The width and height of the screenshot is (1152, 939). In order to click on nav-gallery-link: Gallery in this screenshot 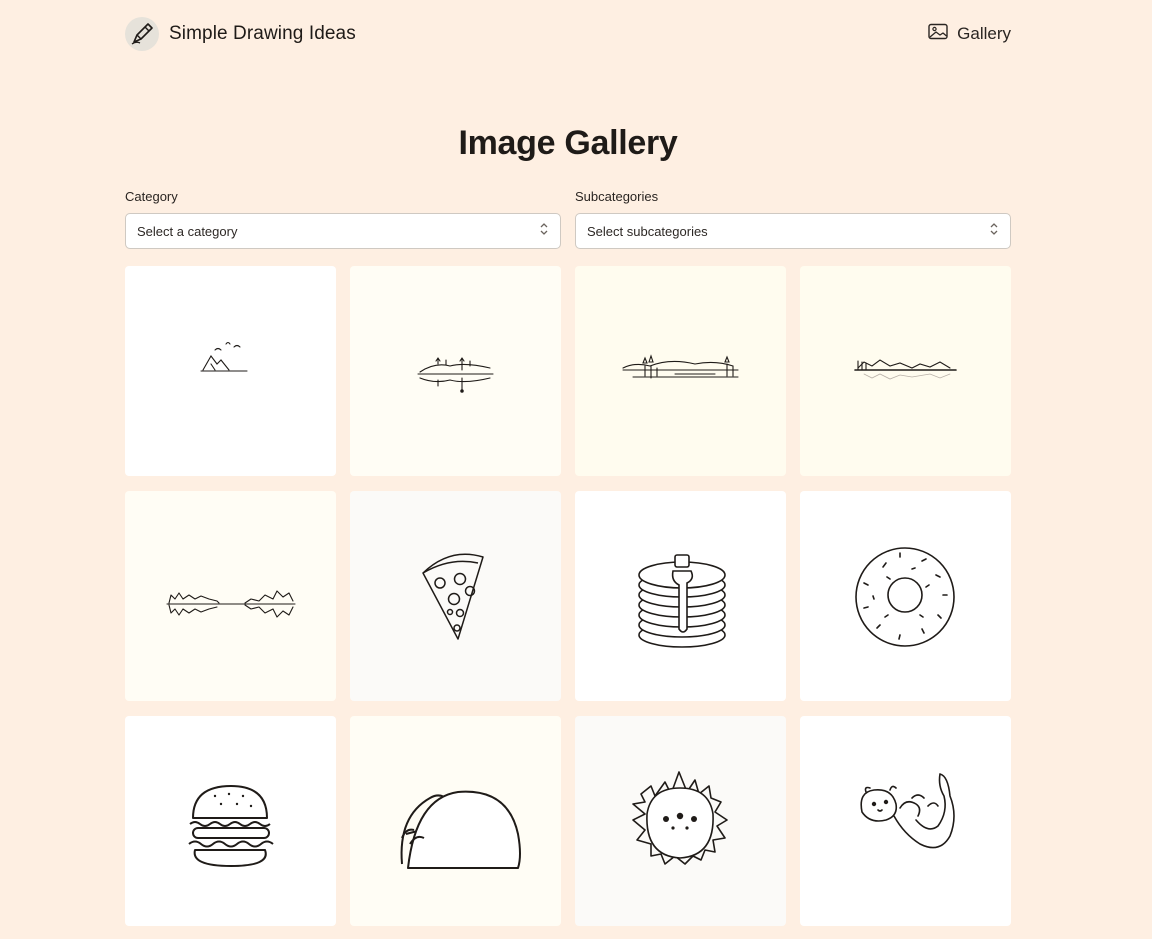, I will do `click(969, 34)`.